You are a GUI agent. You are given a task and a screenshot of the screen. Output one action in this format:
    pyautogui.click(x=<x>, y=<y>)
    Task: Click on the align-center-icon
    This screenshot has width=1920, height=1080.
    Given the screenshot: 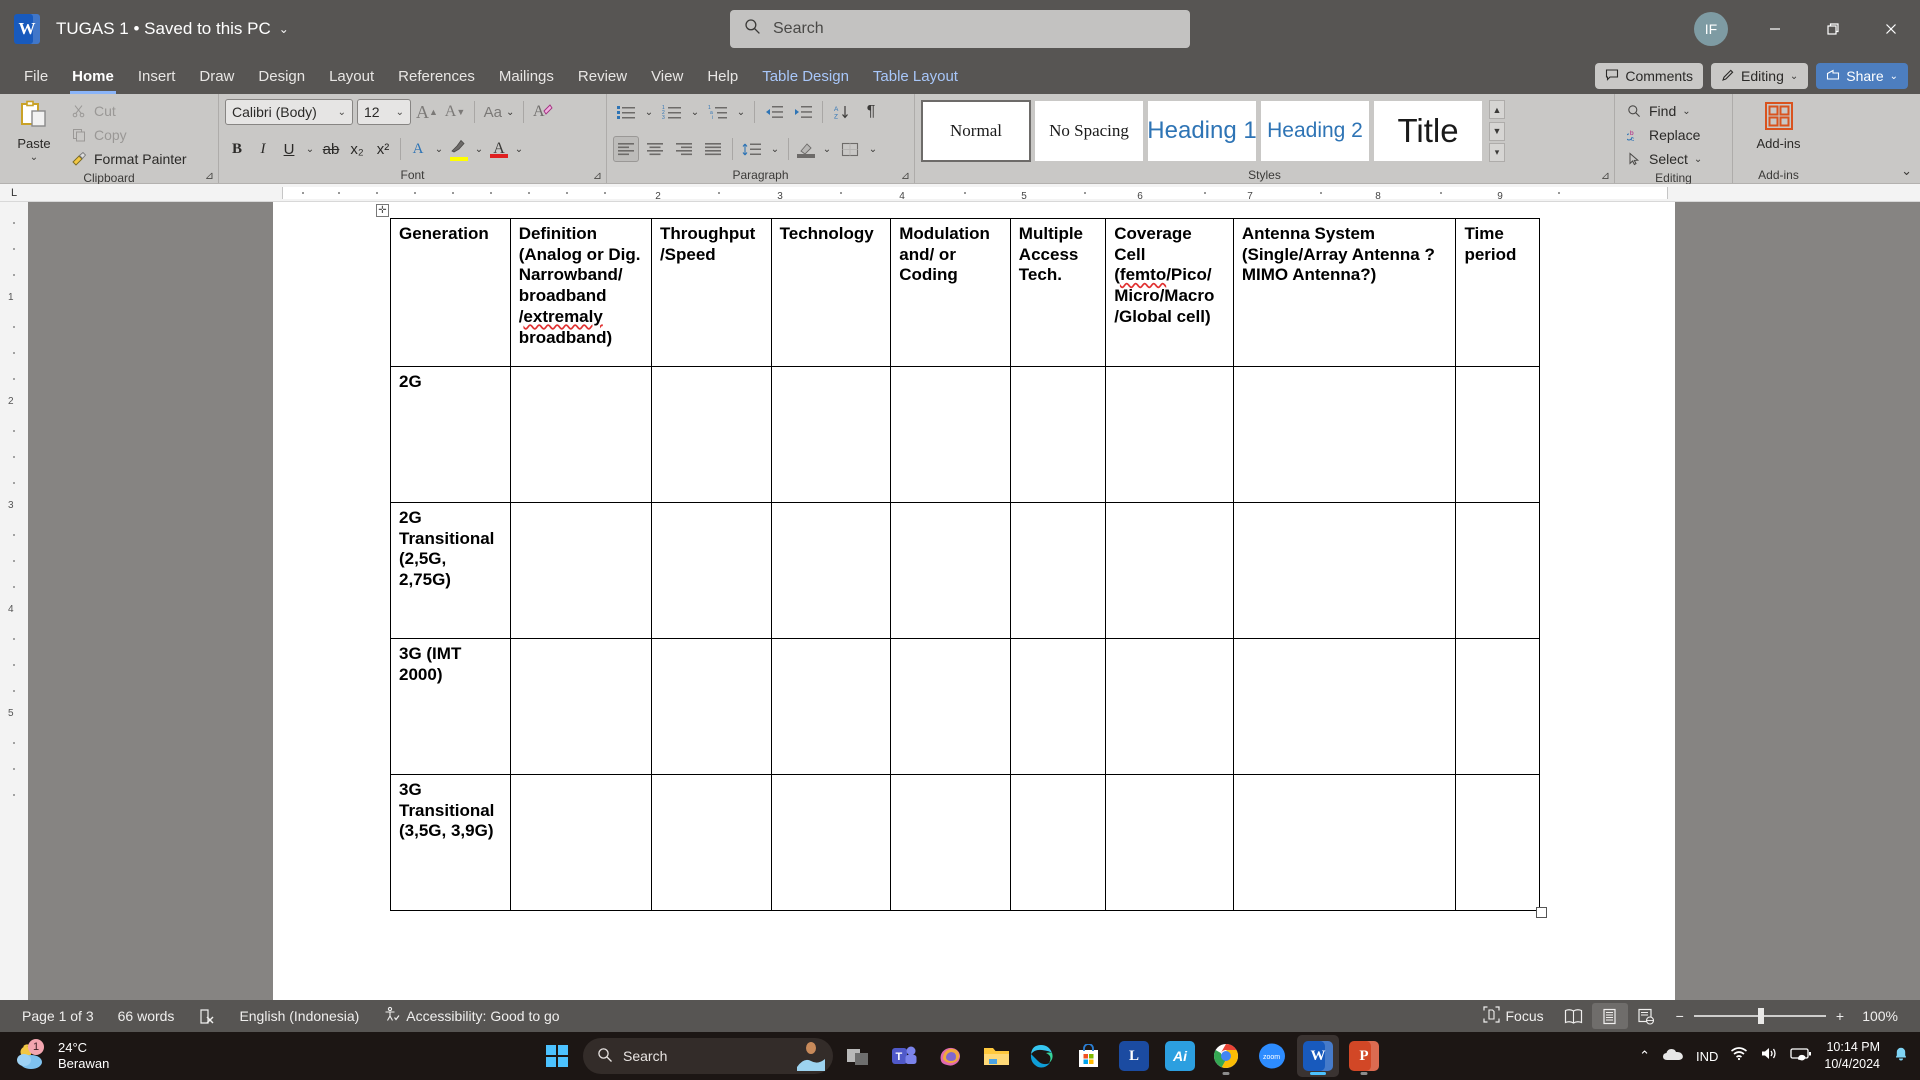 What is the action you would take?
    pyautogui.click(x=655, y=149)
    